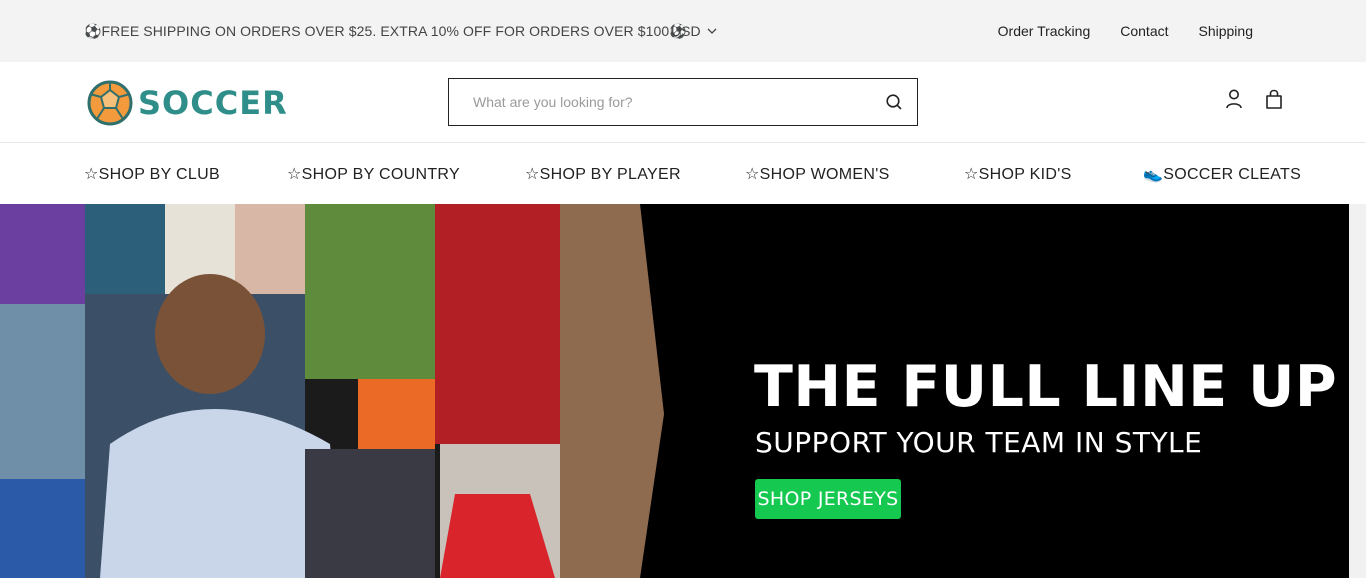 This screenshot has height=578, width=1366. Describe the element at coordinates (817, 174) in the screenshot. I see `nav-shop-womens: ☆SHOP WOMEN'S` at that location.